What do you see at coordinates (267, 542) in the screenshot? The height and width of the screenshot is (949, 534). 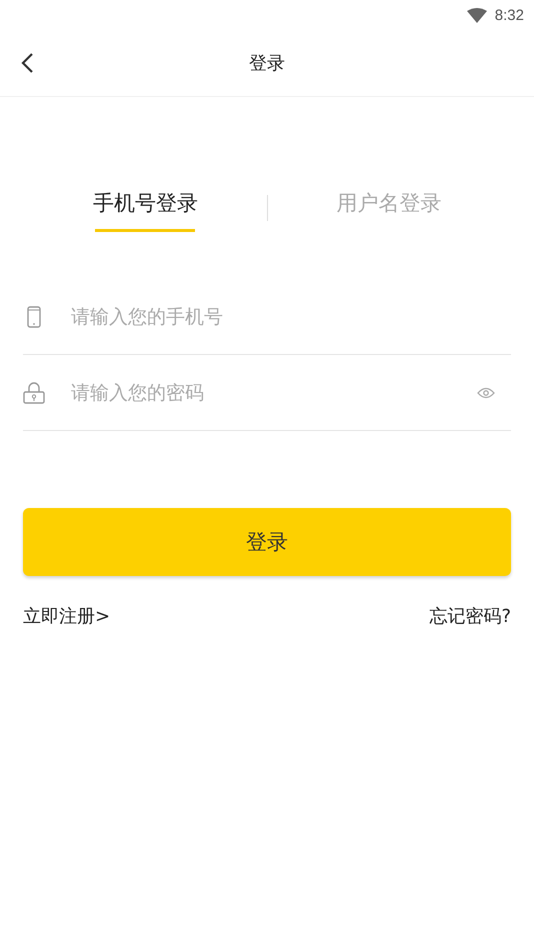 I see `login-button: 登录` at bounding box center [267, 542].